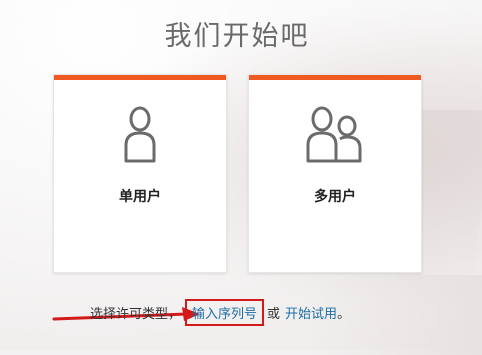 The width and height of the screenshot is (482, 355). I want to click on page-title: 我们开始吧, so click(237, 36).